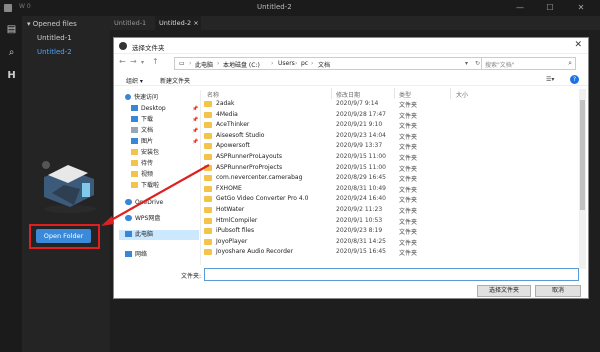 This screenshot has width=600, height=352. I want to click on computer-icon, so click(128, 234).